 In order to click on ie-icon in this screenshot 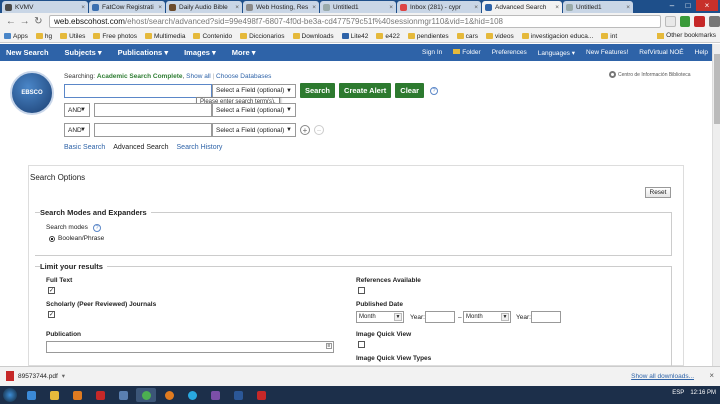, I will do `click(31, 395)`.